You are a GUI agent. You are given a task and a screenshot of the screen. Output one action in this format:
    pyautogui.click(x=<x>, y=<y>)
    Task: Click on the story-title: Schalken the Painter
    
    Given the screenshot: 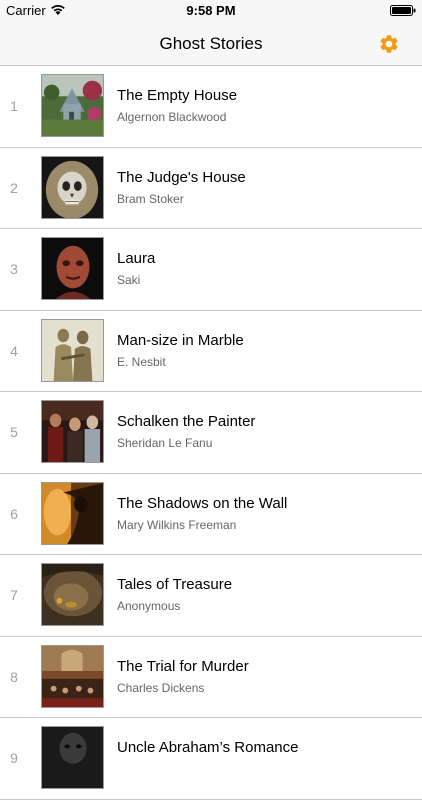 What is the action you would take?
    pyautogui.click(x=186, y=421)
    